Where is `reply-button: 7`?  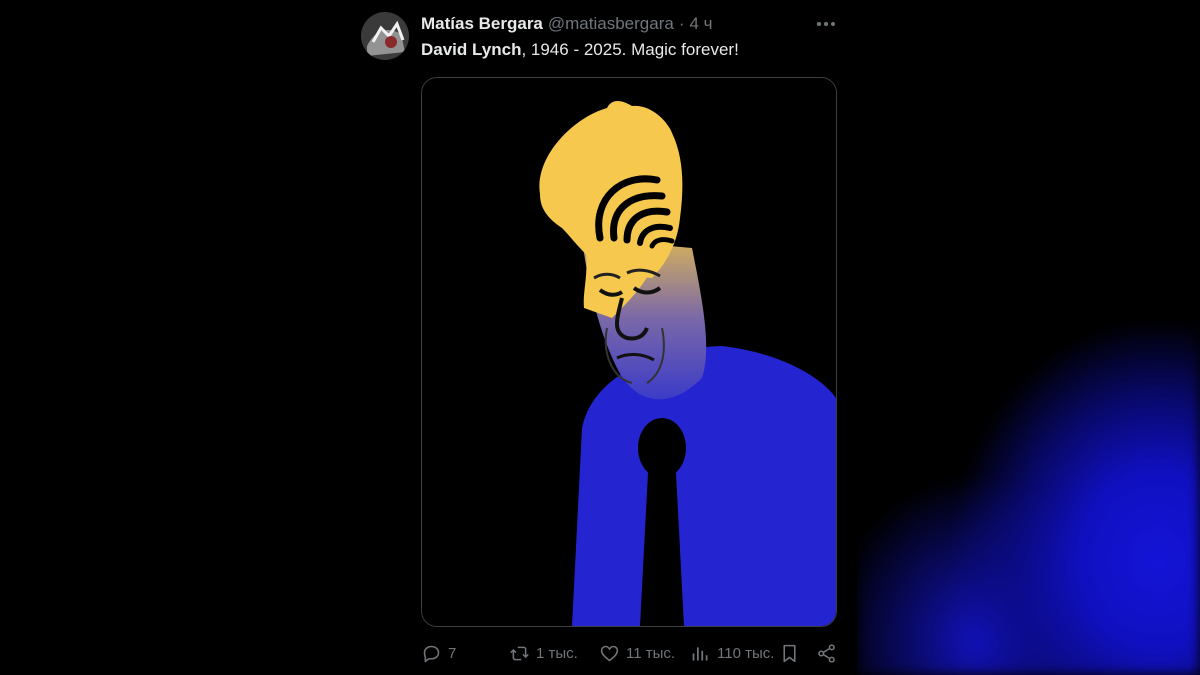 reply-button: 7 is located at coordinates (438, 653).